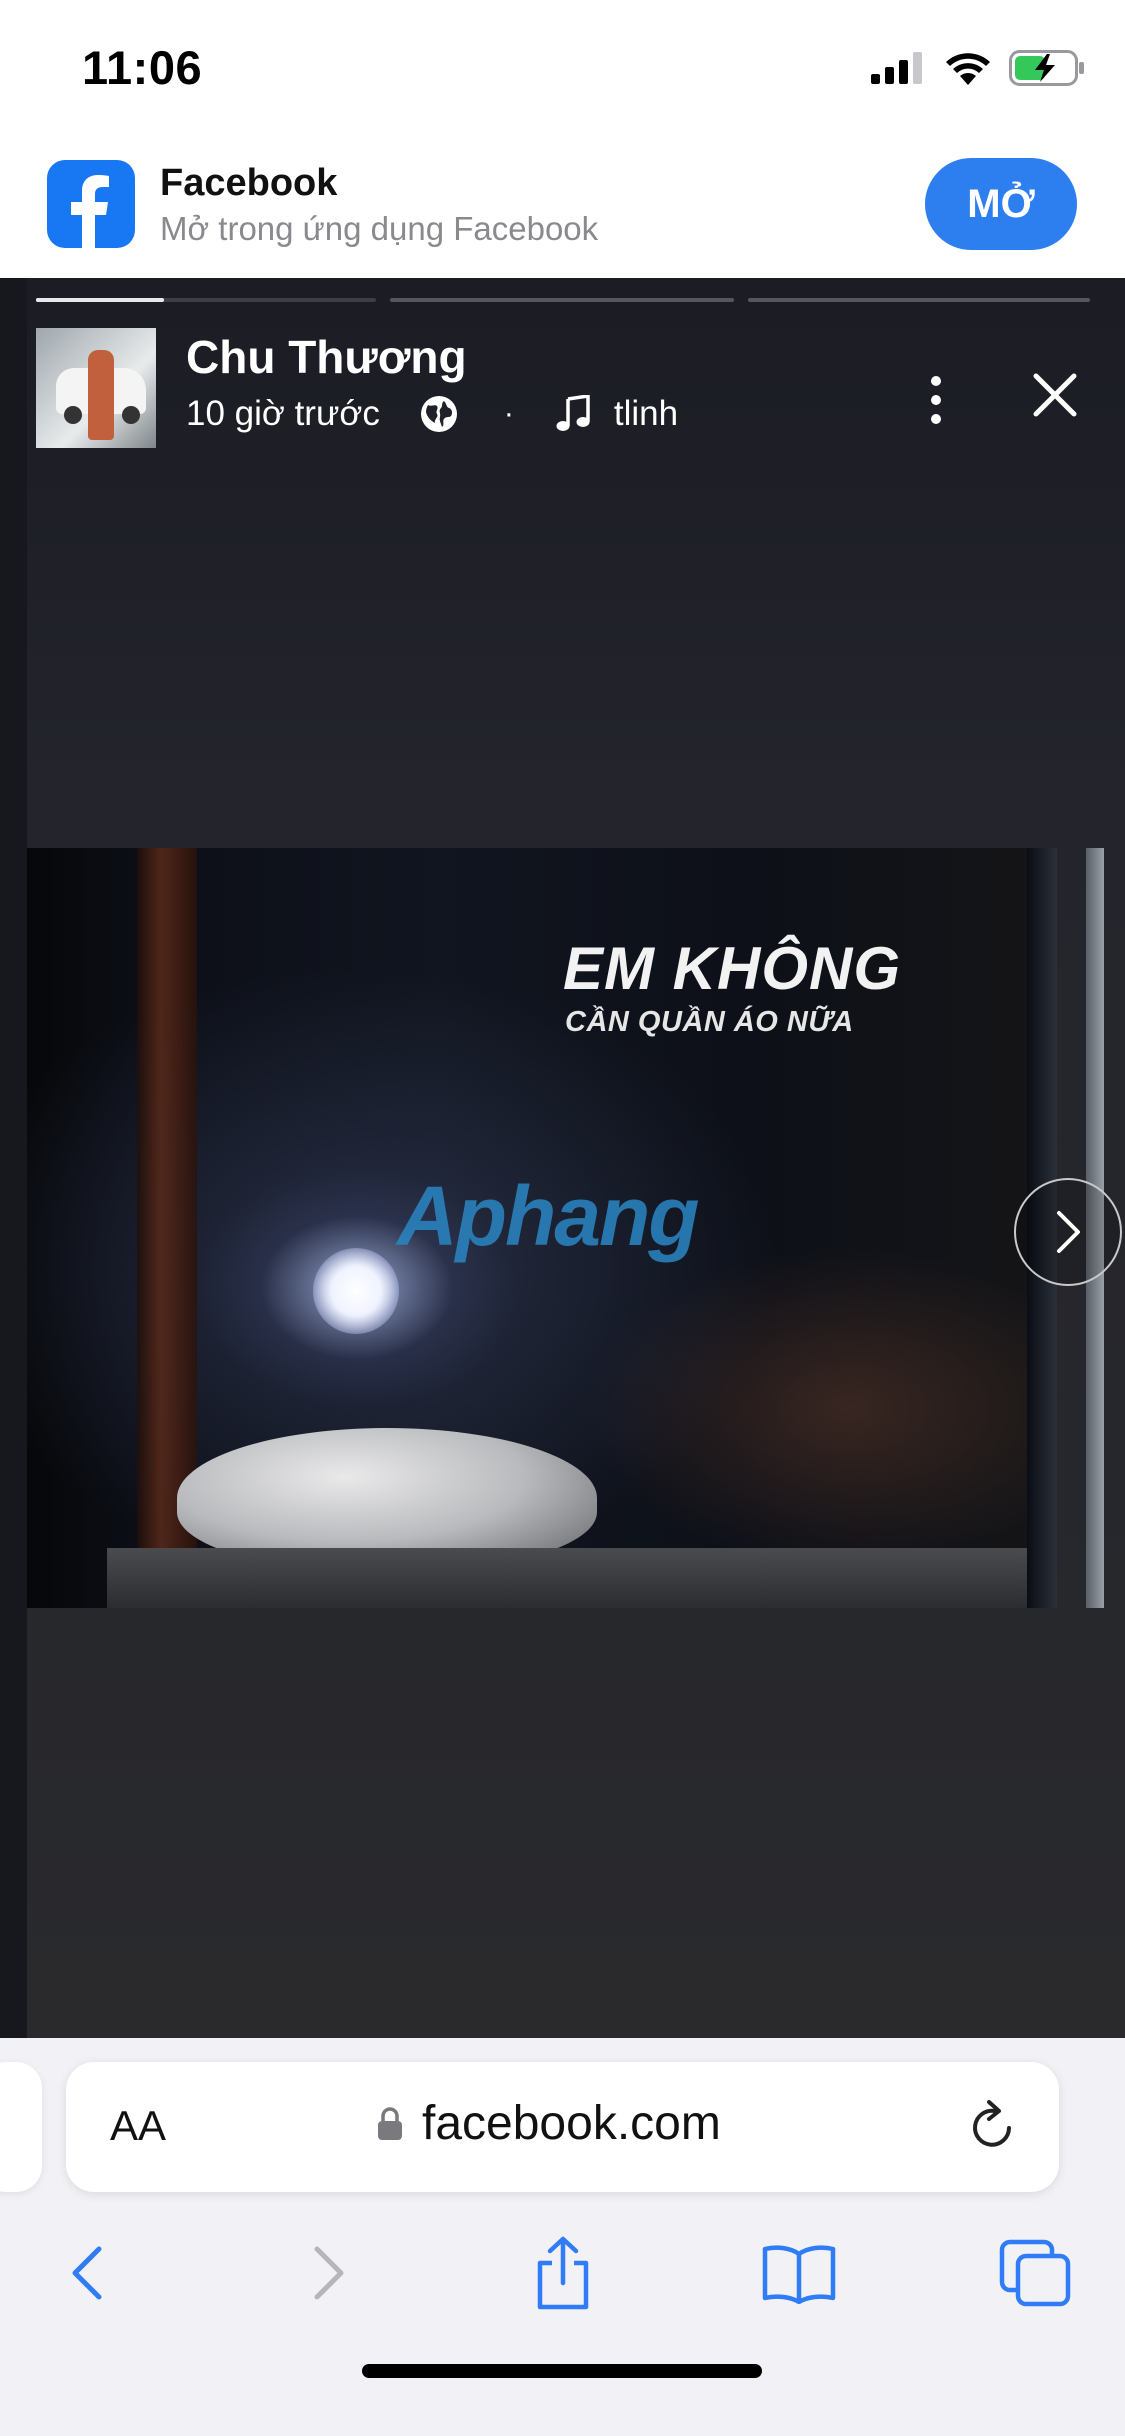 This screenshot has width=1125, height=2436. What do you see at coordinates (100, 300) in the screenshot?
I see `story-progress-active` at bounding box center [100, 300].